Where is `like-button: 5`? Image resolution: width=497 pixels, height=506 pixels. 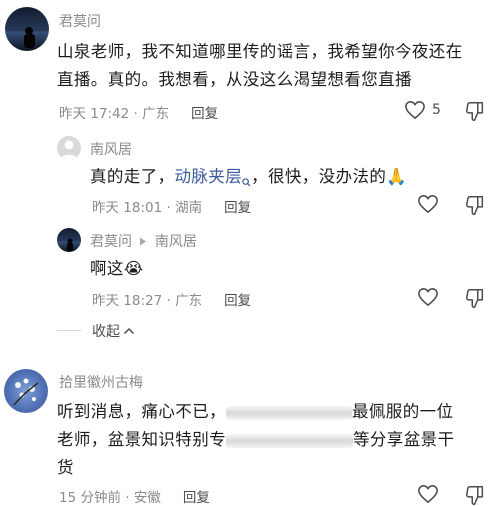 like-button: 5 is located at coordinates (422, 110).